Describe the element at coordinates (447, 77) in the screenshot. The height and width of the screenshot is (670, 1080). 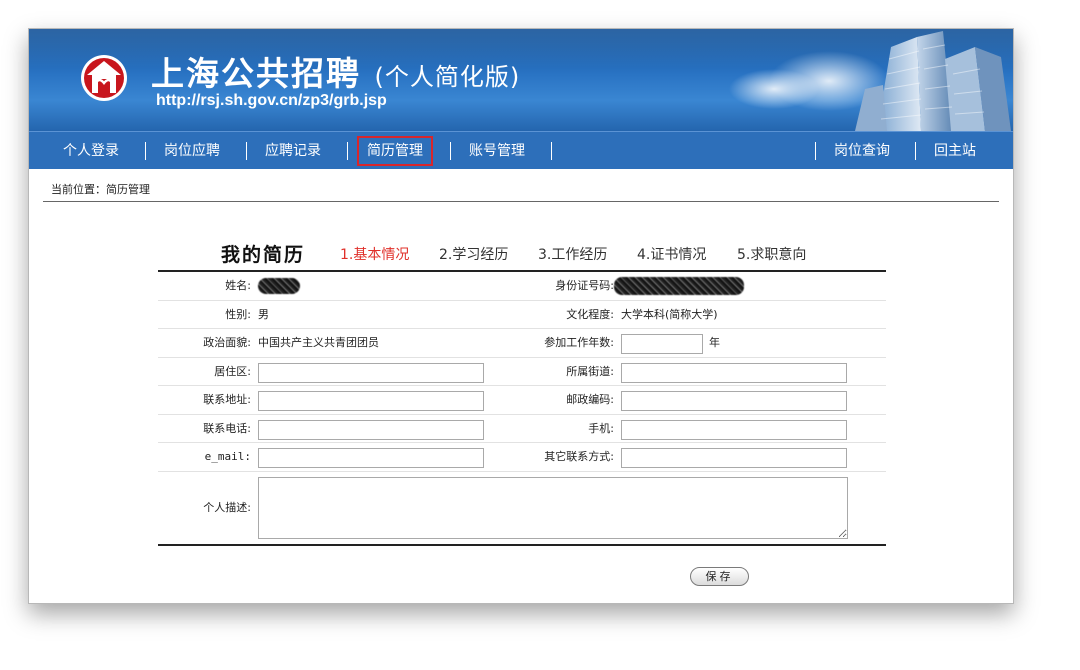
I see `site-title-sub: (个人简化版)` at that location.